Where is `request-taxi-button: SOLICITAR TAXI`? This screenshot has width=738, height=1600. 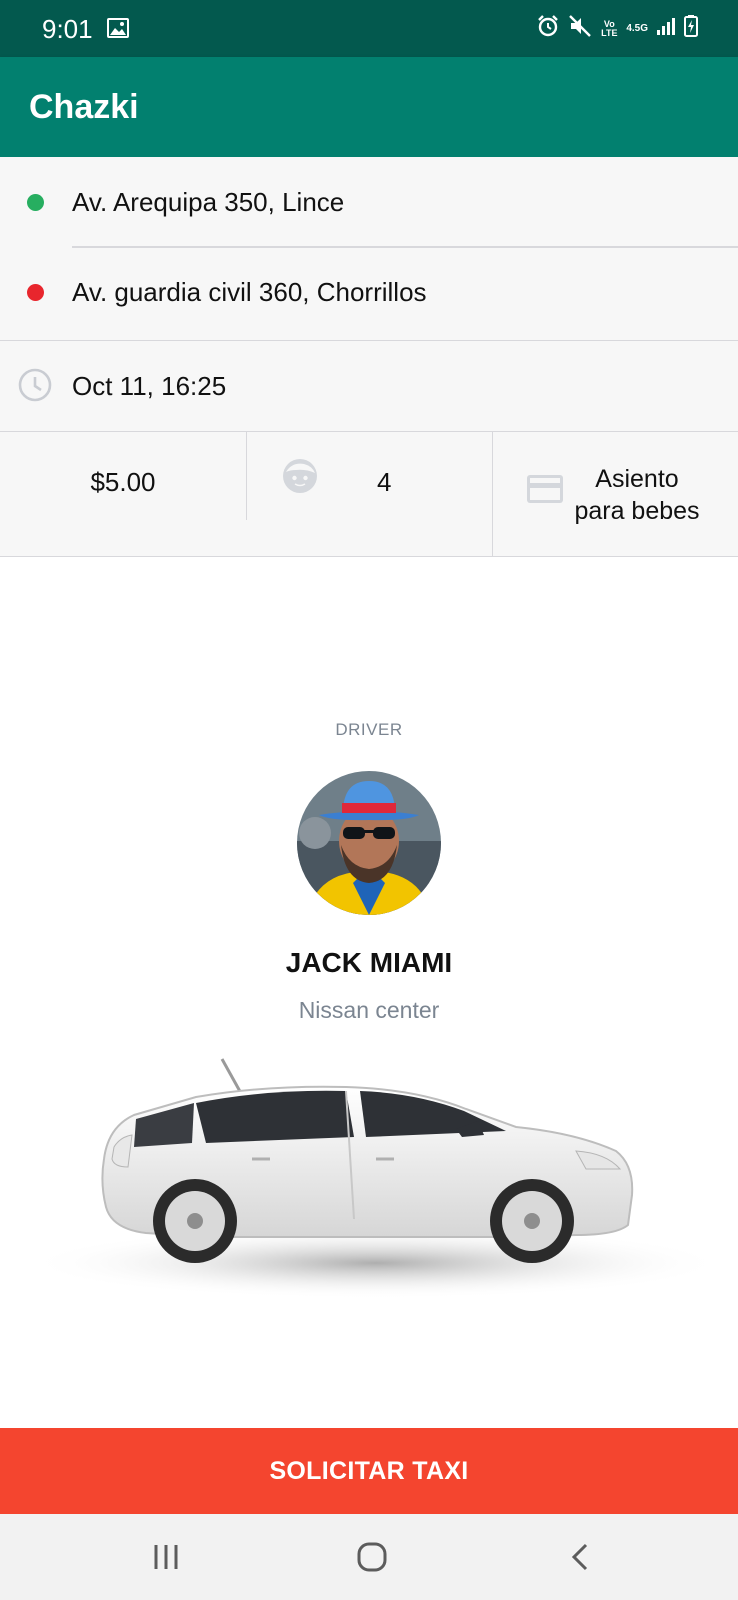 request-taxi-button: SOLICITAR TAXI is located at coordinates (369, 1471).